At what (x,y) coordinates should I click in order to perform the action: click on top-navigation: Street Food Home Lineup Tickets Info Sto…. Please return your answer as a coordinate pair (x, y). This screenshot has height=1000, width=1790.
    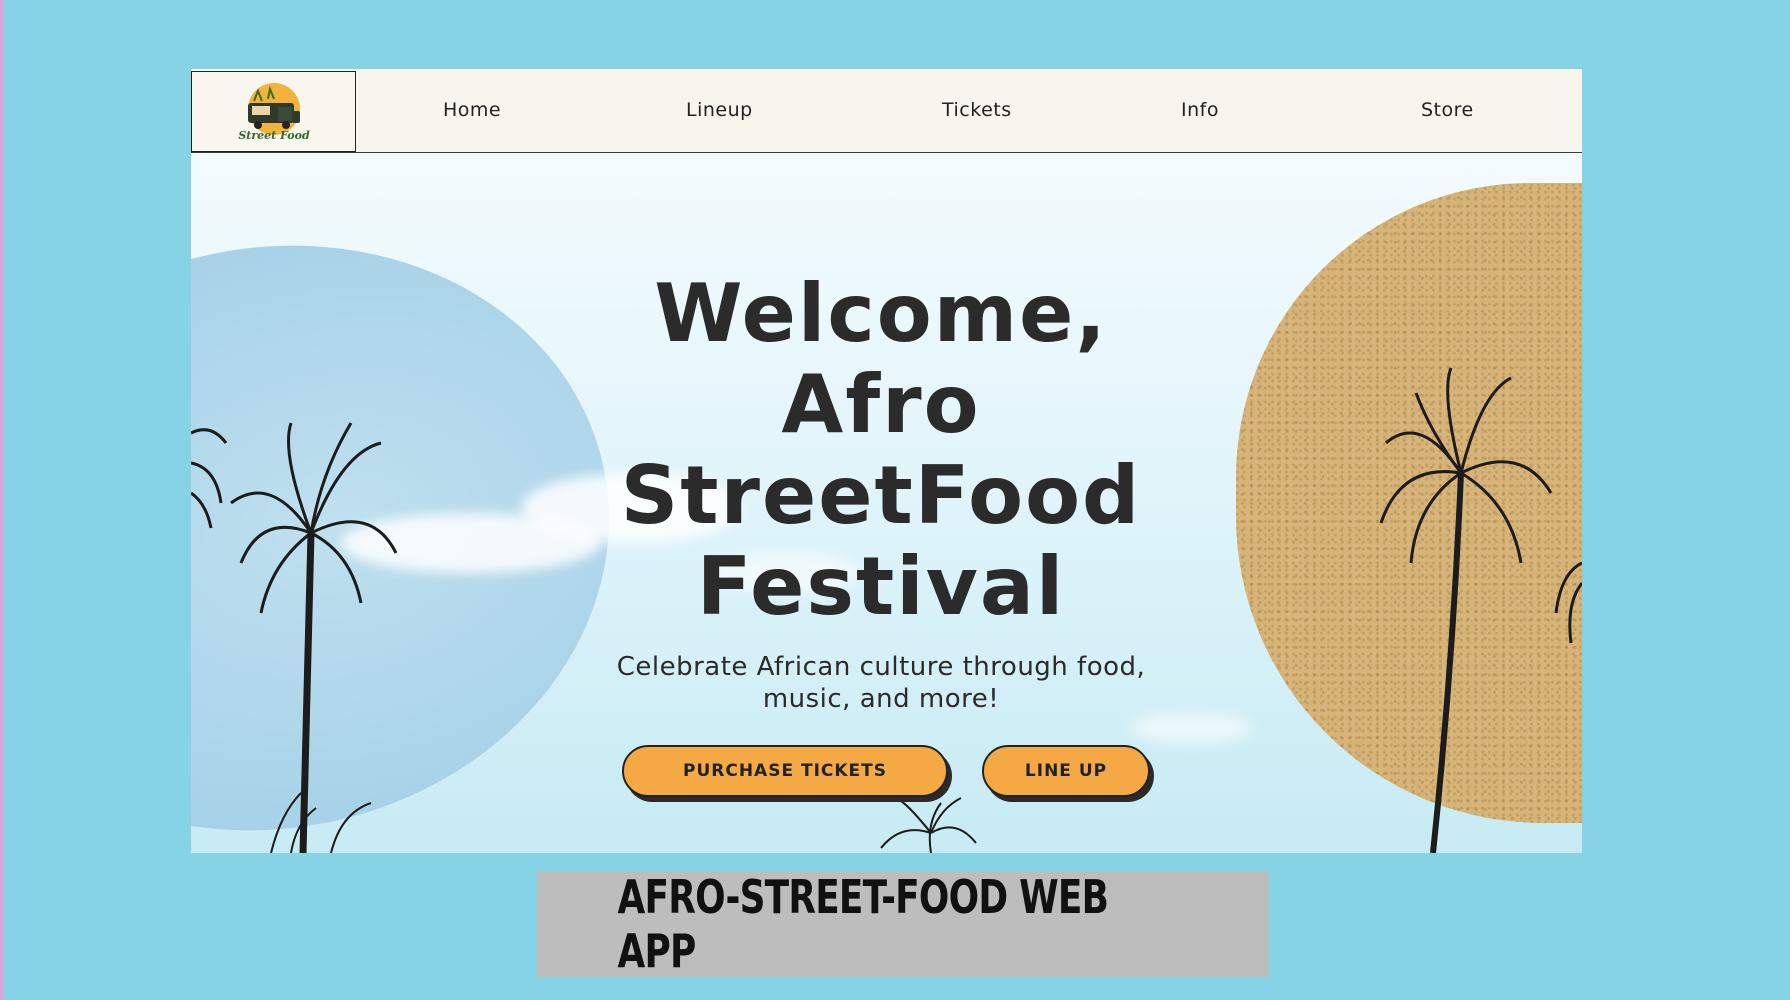
    Looking at the image, I should click on (886, 111).